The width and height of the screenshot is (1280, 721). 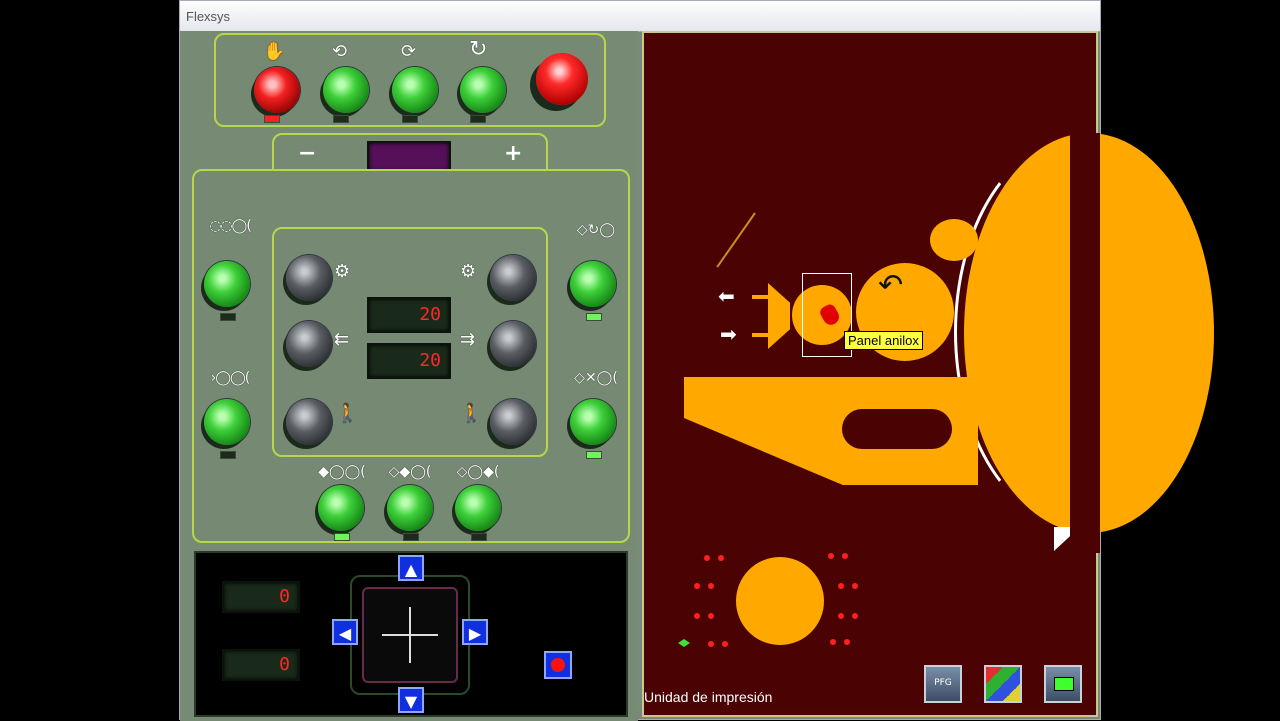 What do you see at coordinates (593, 284) in the screenshot?
I see `right-function-1-button` at bounding box center [593, 284].